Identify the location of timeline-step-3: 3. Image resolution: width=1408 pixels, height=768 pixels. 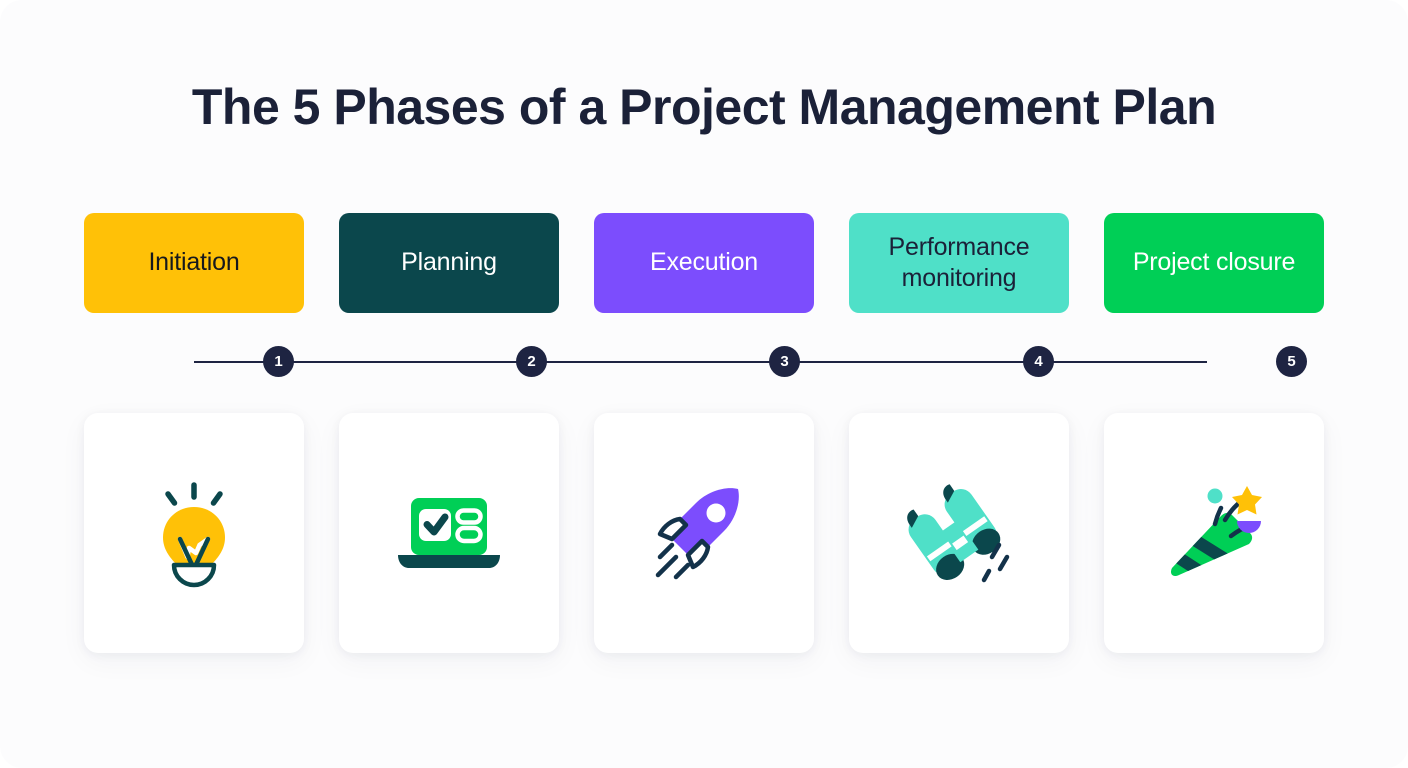
(784, 361).